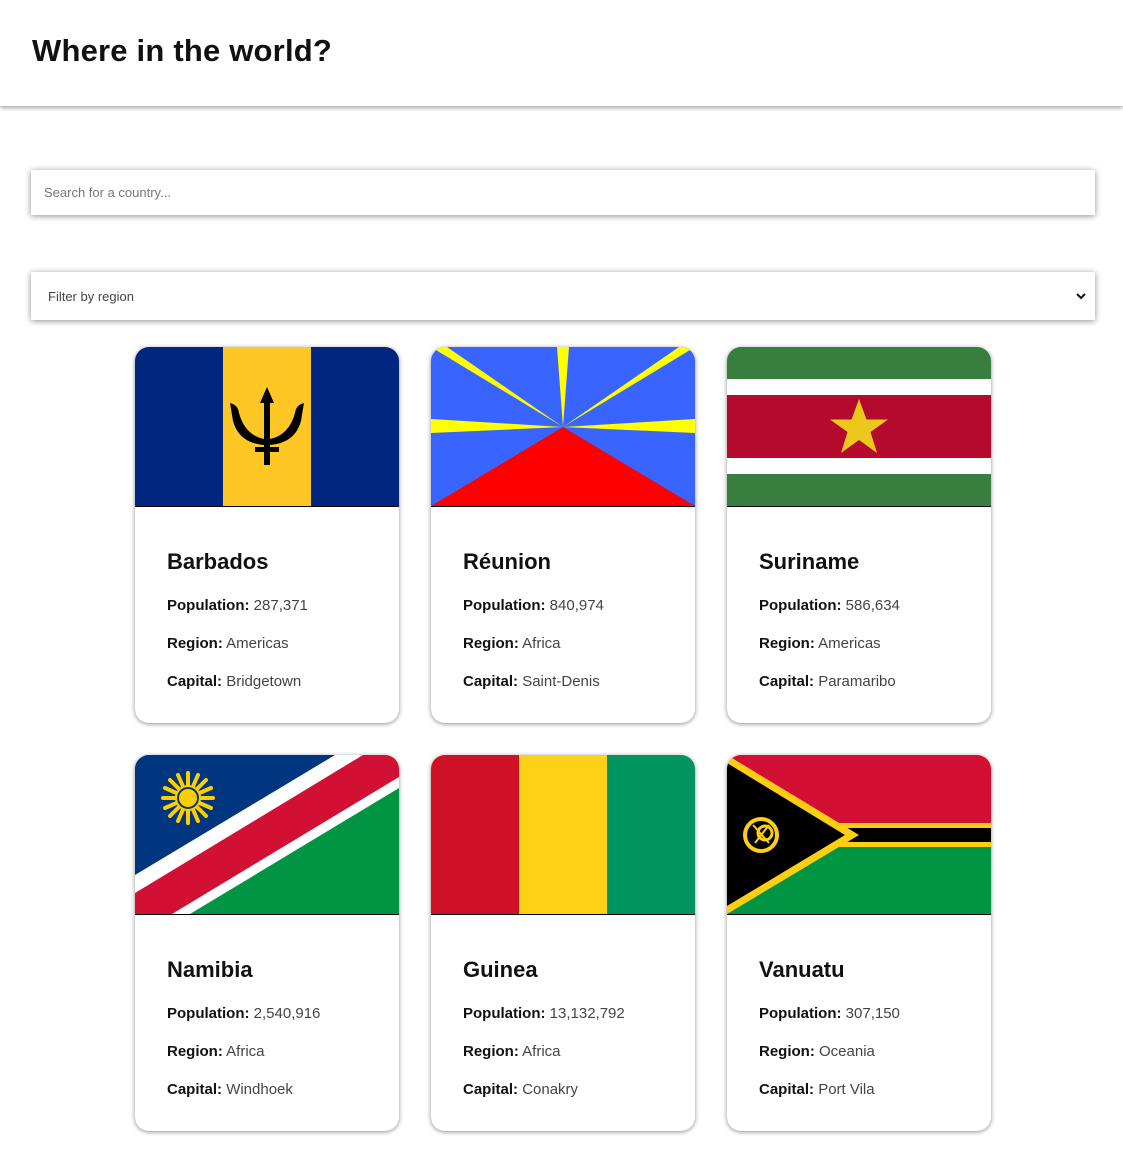 The height and width of the screenshot is (1151, 1123). I want to click on flag-guinea, so click(563, 835).